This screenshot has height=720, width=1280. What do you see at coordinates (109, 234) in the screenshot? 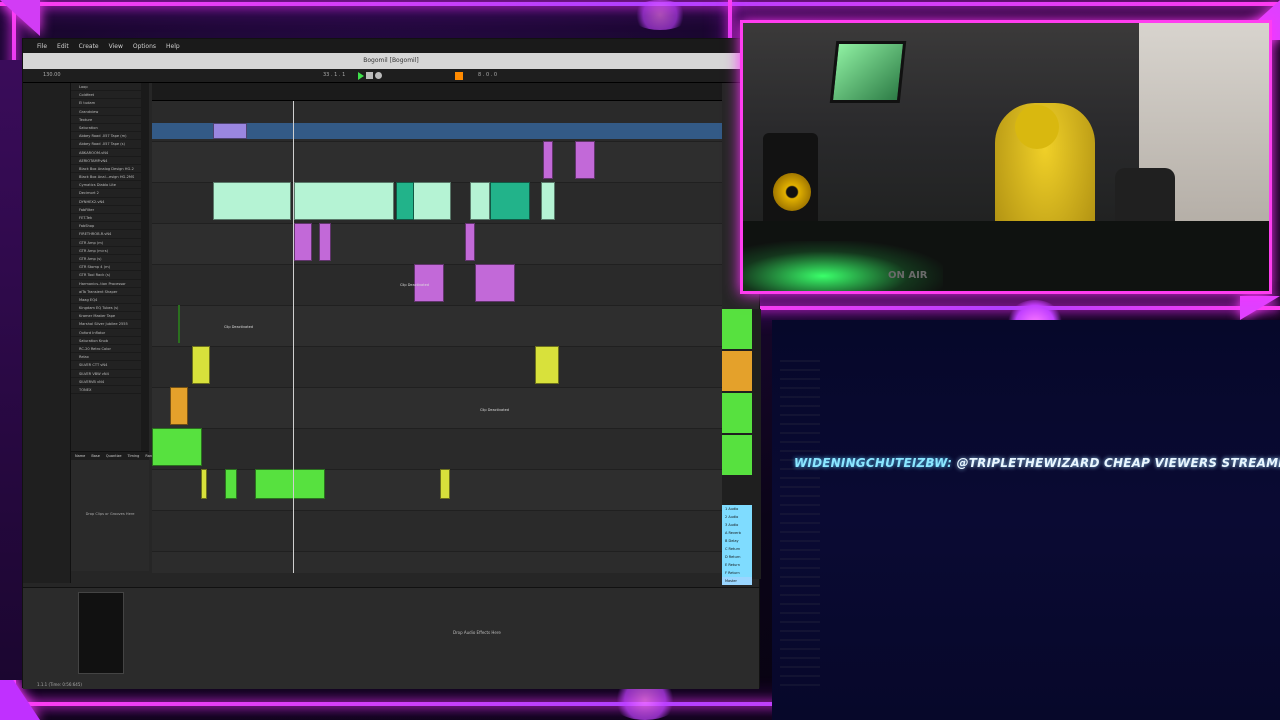
I see `browser-item: FIRETHROB.R.vN4` at bounding box center [109, 234].